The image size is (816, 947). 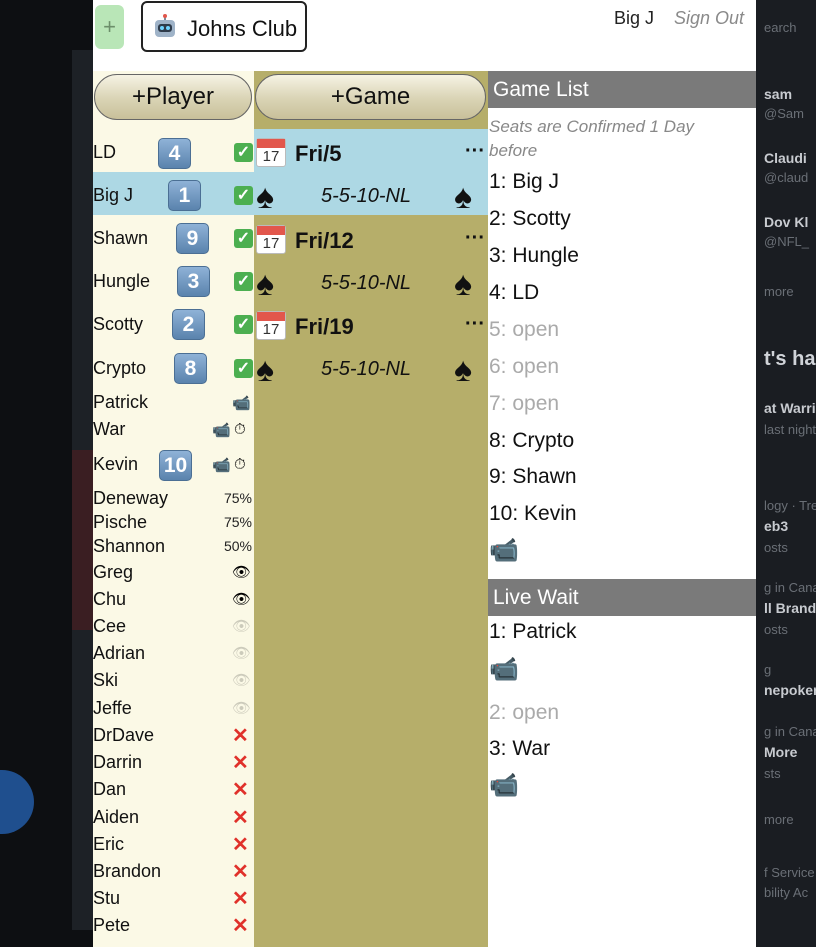 What do you see at coordinates (533, 477) in the screenshot?
I see `seat-entry: 9: Shawn` at bounding box center [533, 477].